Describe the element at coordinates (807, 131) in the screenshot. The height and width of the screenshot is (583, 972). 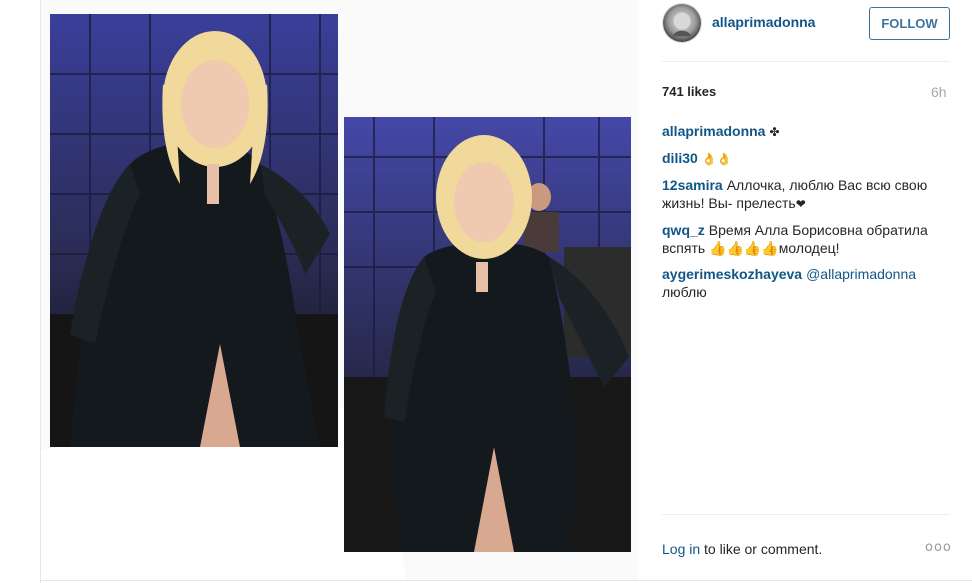
I see `comment: allaprimadonna ✤` at that location.